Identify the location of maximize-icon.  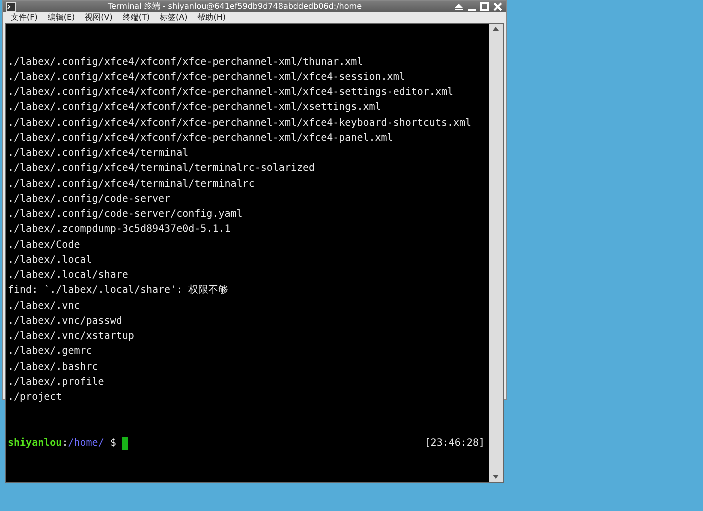
(485, 7).